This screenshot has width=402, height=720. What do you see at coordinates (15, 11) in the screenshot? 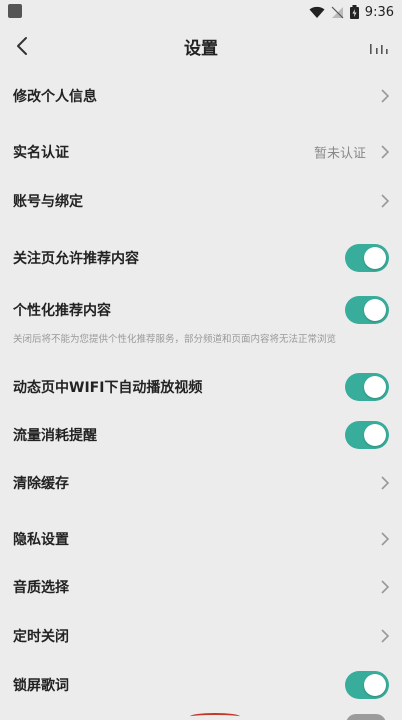
I see `app-notification-icon` at bounding box center [15, 11].